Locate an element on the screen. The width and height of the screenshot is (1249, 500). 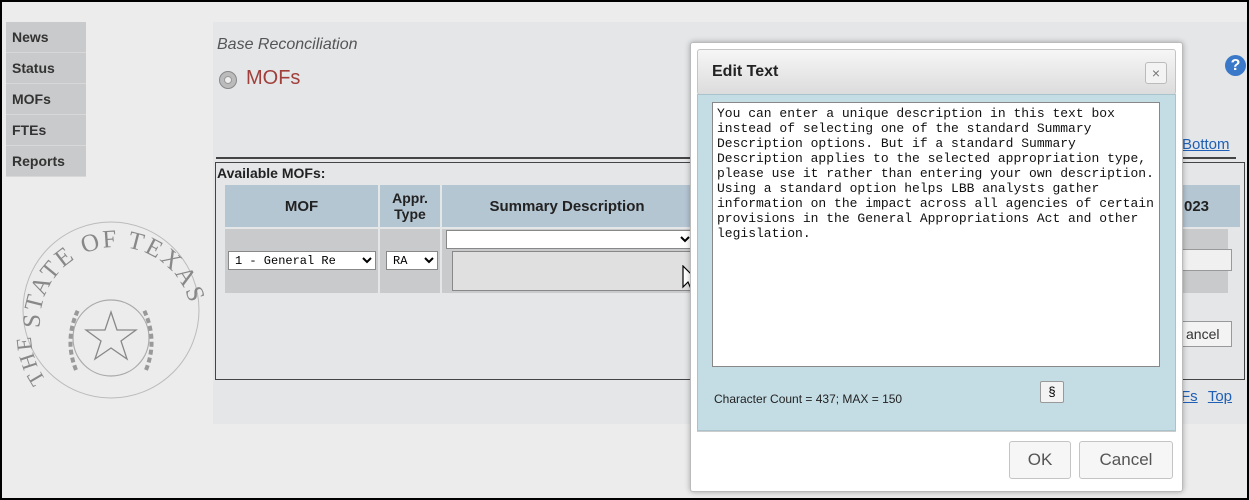
page-title: MOFs is located at coordinates (273, 78).